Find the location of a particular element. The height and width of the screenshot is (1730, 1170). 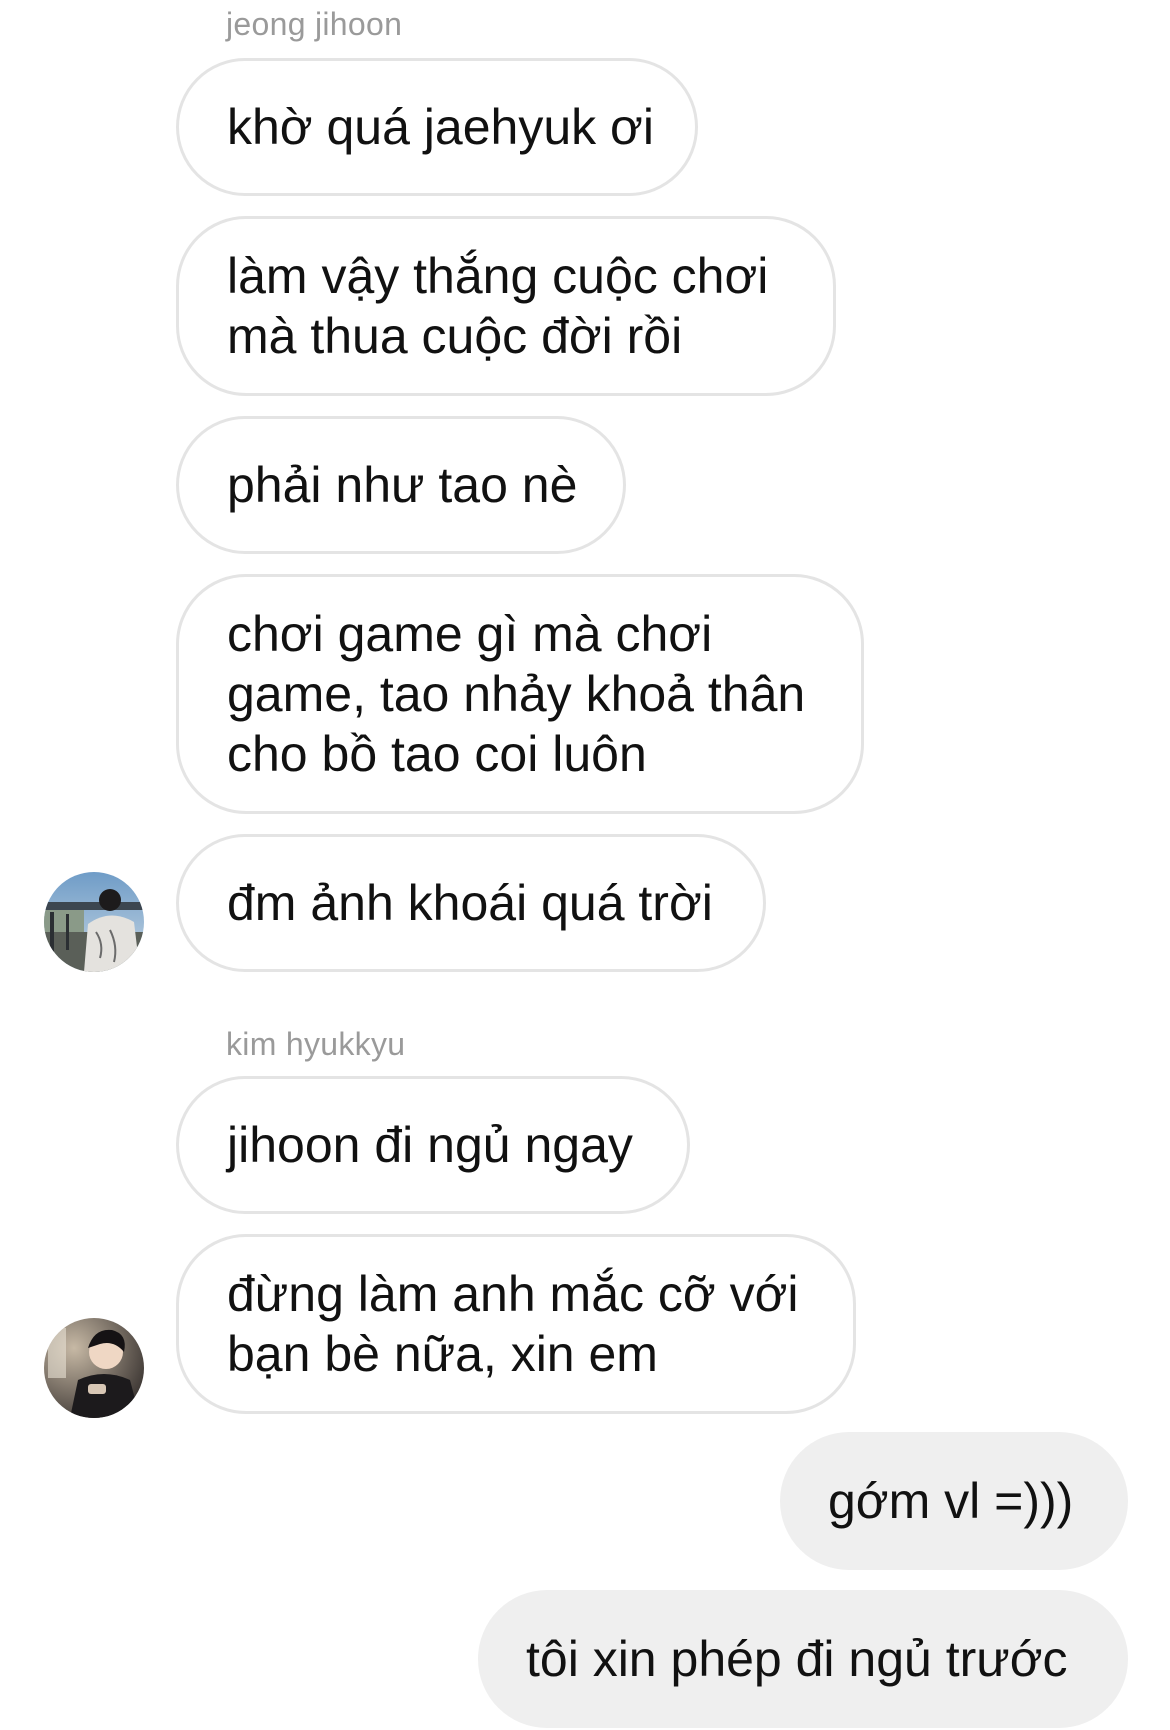

message-text: tôi xin phép đi ngủ trước is located at coordinates (797, 1659).